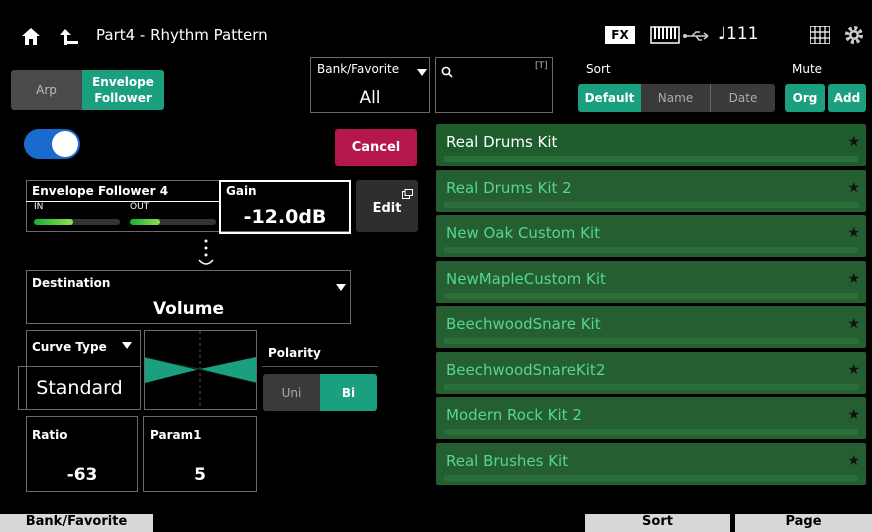 This screenshot has width=872, height=532. Describe the element at coordinates (676, 98) in the screenshot. I see `sort-name-button: Name` at that location.